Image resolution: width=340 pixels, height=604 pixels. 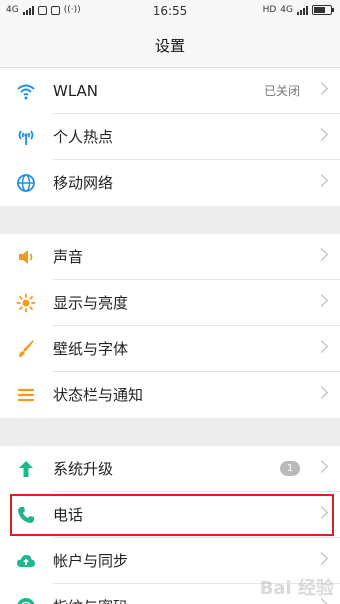 I want to click on brush-icon, so click(x=26, y=349).